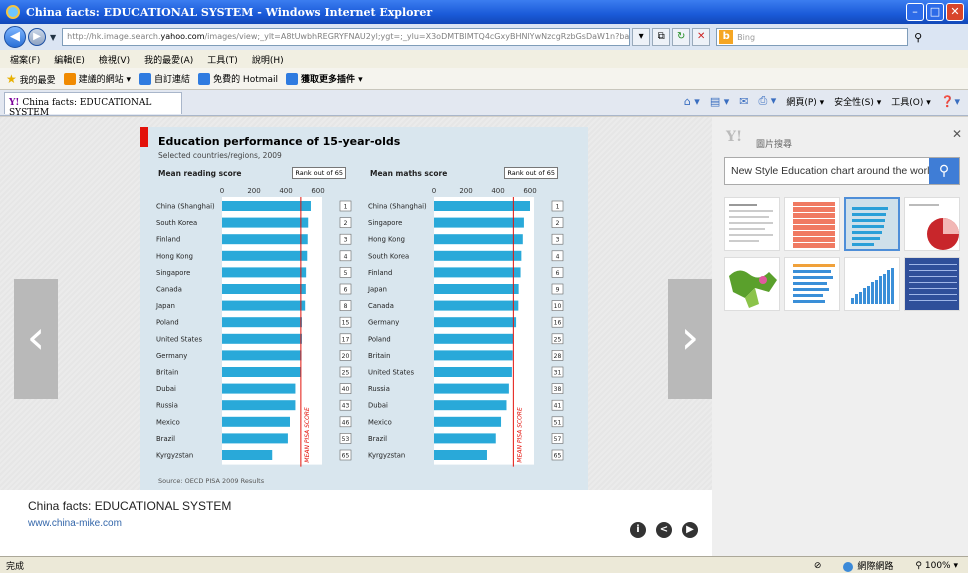 Image resolution: width=968 pixels, height=573 pixels. What do you see at coordinates (641, 37) in the screenshot?
I see `url-dropdown-button: ▾` at bounding box center [641, 37].